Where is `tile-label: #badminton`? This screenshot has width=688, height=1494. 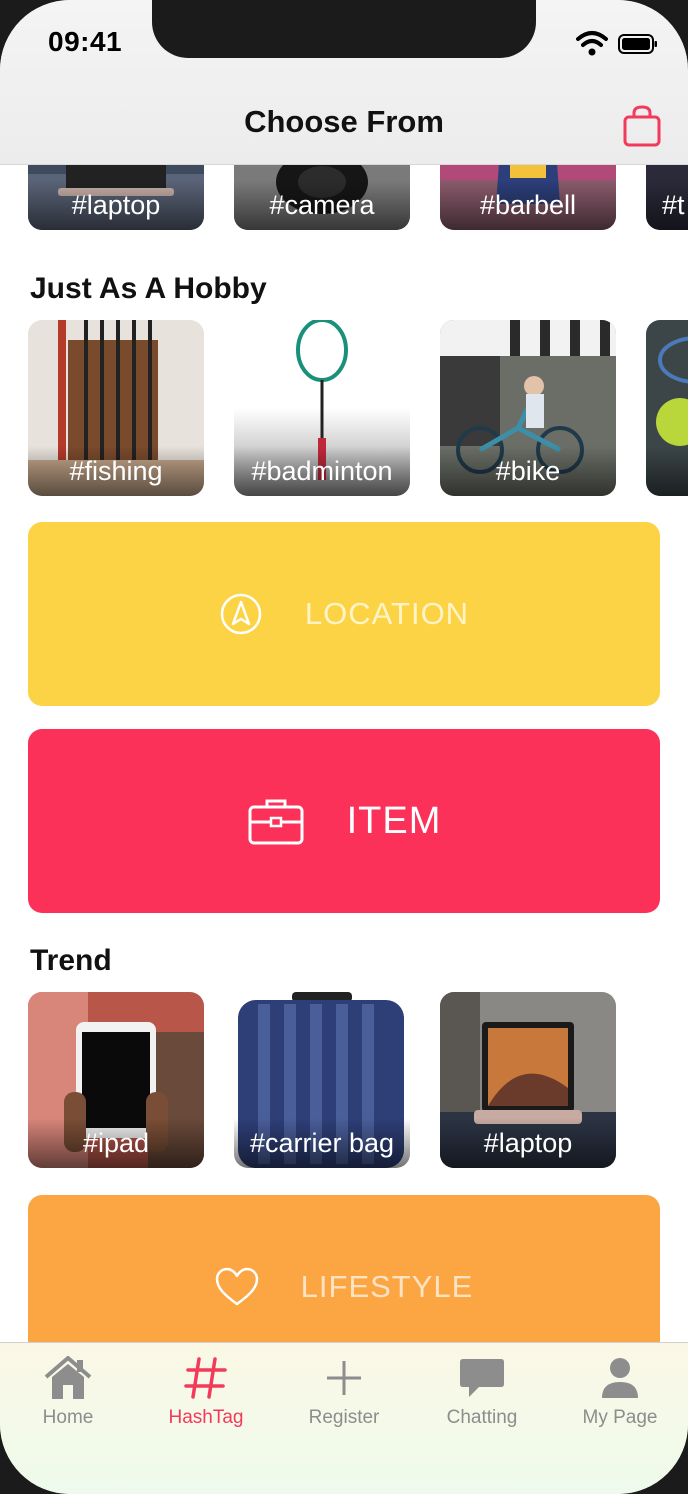
tile-label: #badminton is located at coordinates (322, 471).